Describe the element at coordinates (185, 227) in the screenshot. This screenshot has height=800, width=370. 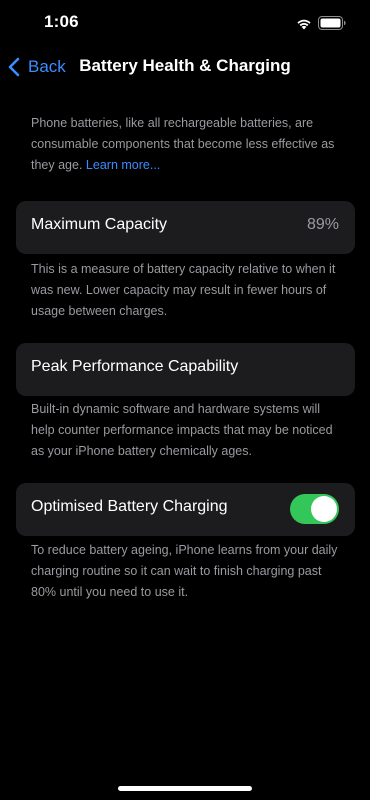
I see `maximum-capacity-row: Maximum Capacity 89%` at that location.